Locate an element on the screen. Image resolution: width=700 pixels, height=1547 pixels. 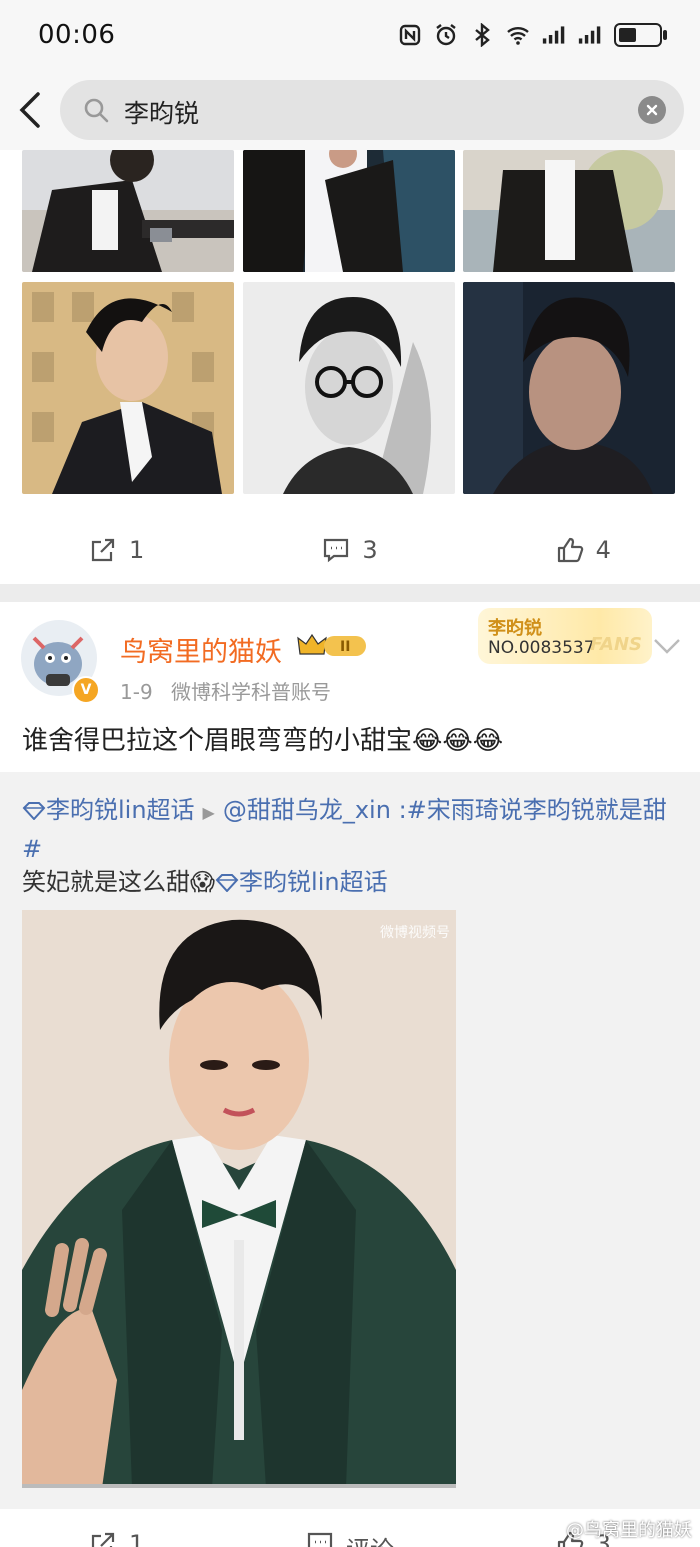
bluetooth-icon is located at coordinates (482, 35).